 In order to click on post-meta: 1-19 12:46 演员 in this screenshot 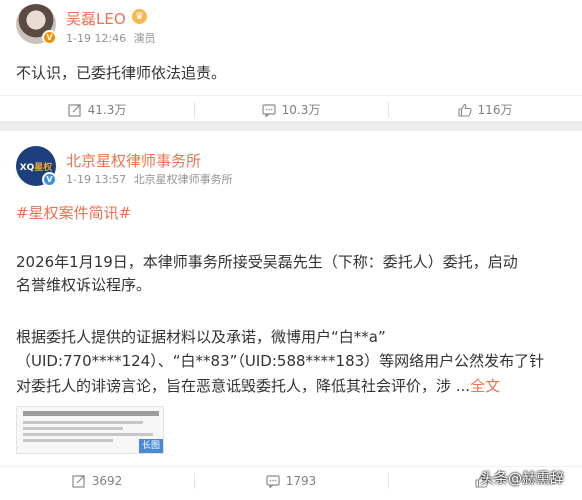, I will do `click(113, 38)`.